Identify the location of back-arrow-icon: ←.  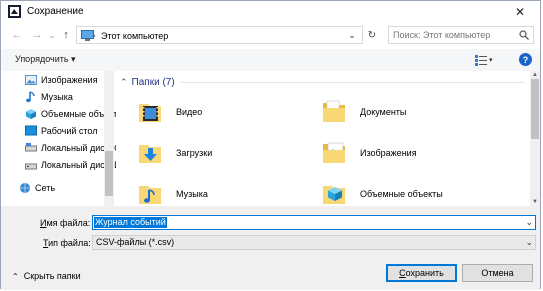
(17, 35).